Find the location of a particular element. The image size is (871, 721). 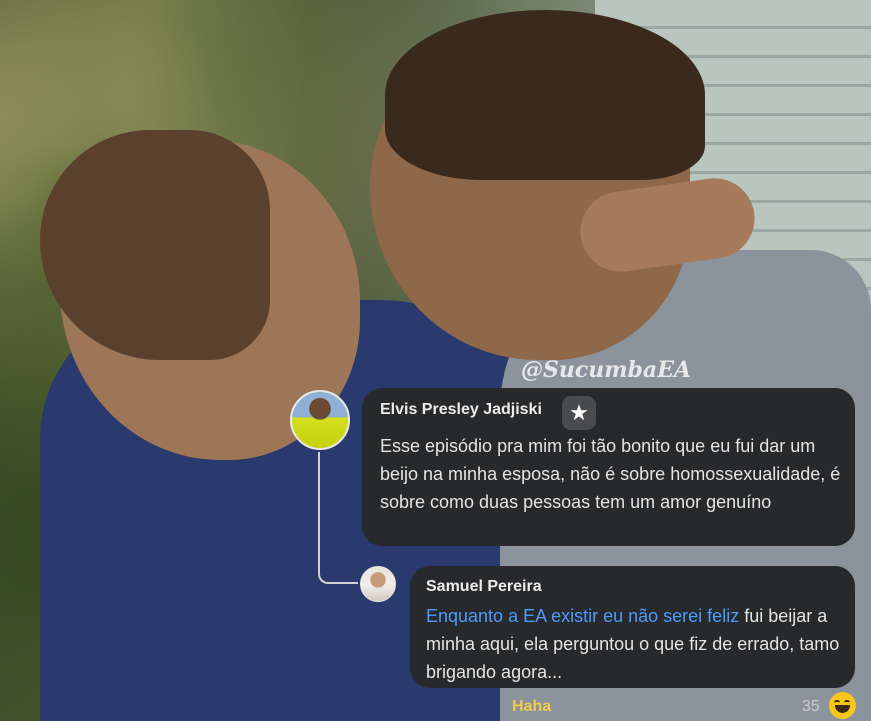

person-right-hair is located at coordinates (545, 95).